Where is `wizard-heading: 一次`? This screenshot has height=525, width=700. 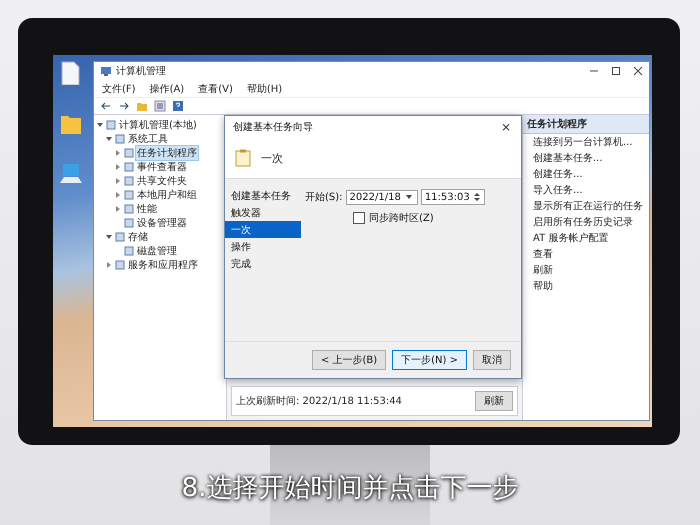 wizard-heading: 一次 is located at coordinates (272, 158).